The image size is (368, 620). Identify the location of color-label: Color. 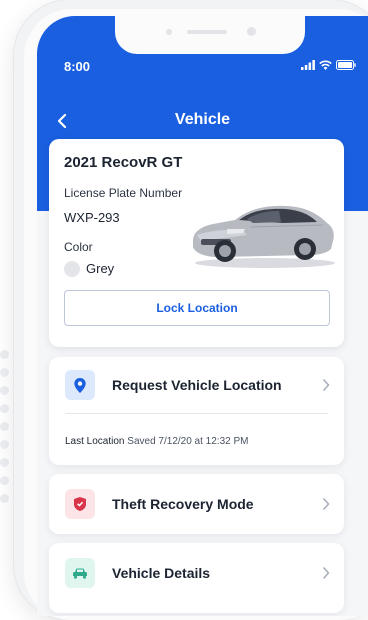
(78, 247).